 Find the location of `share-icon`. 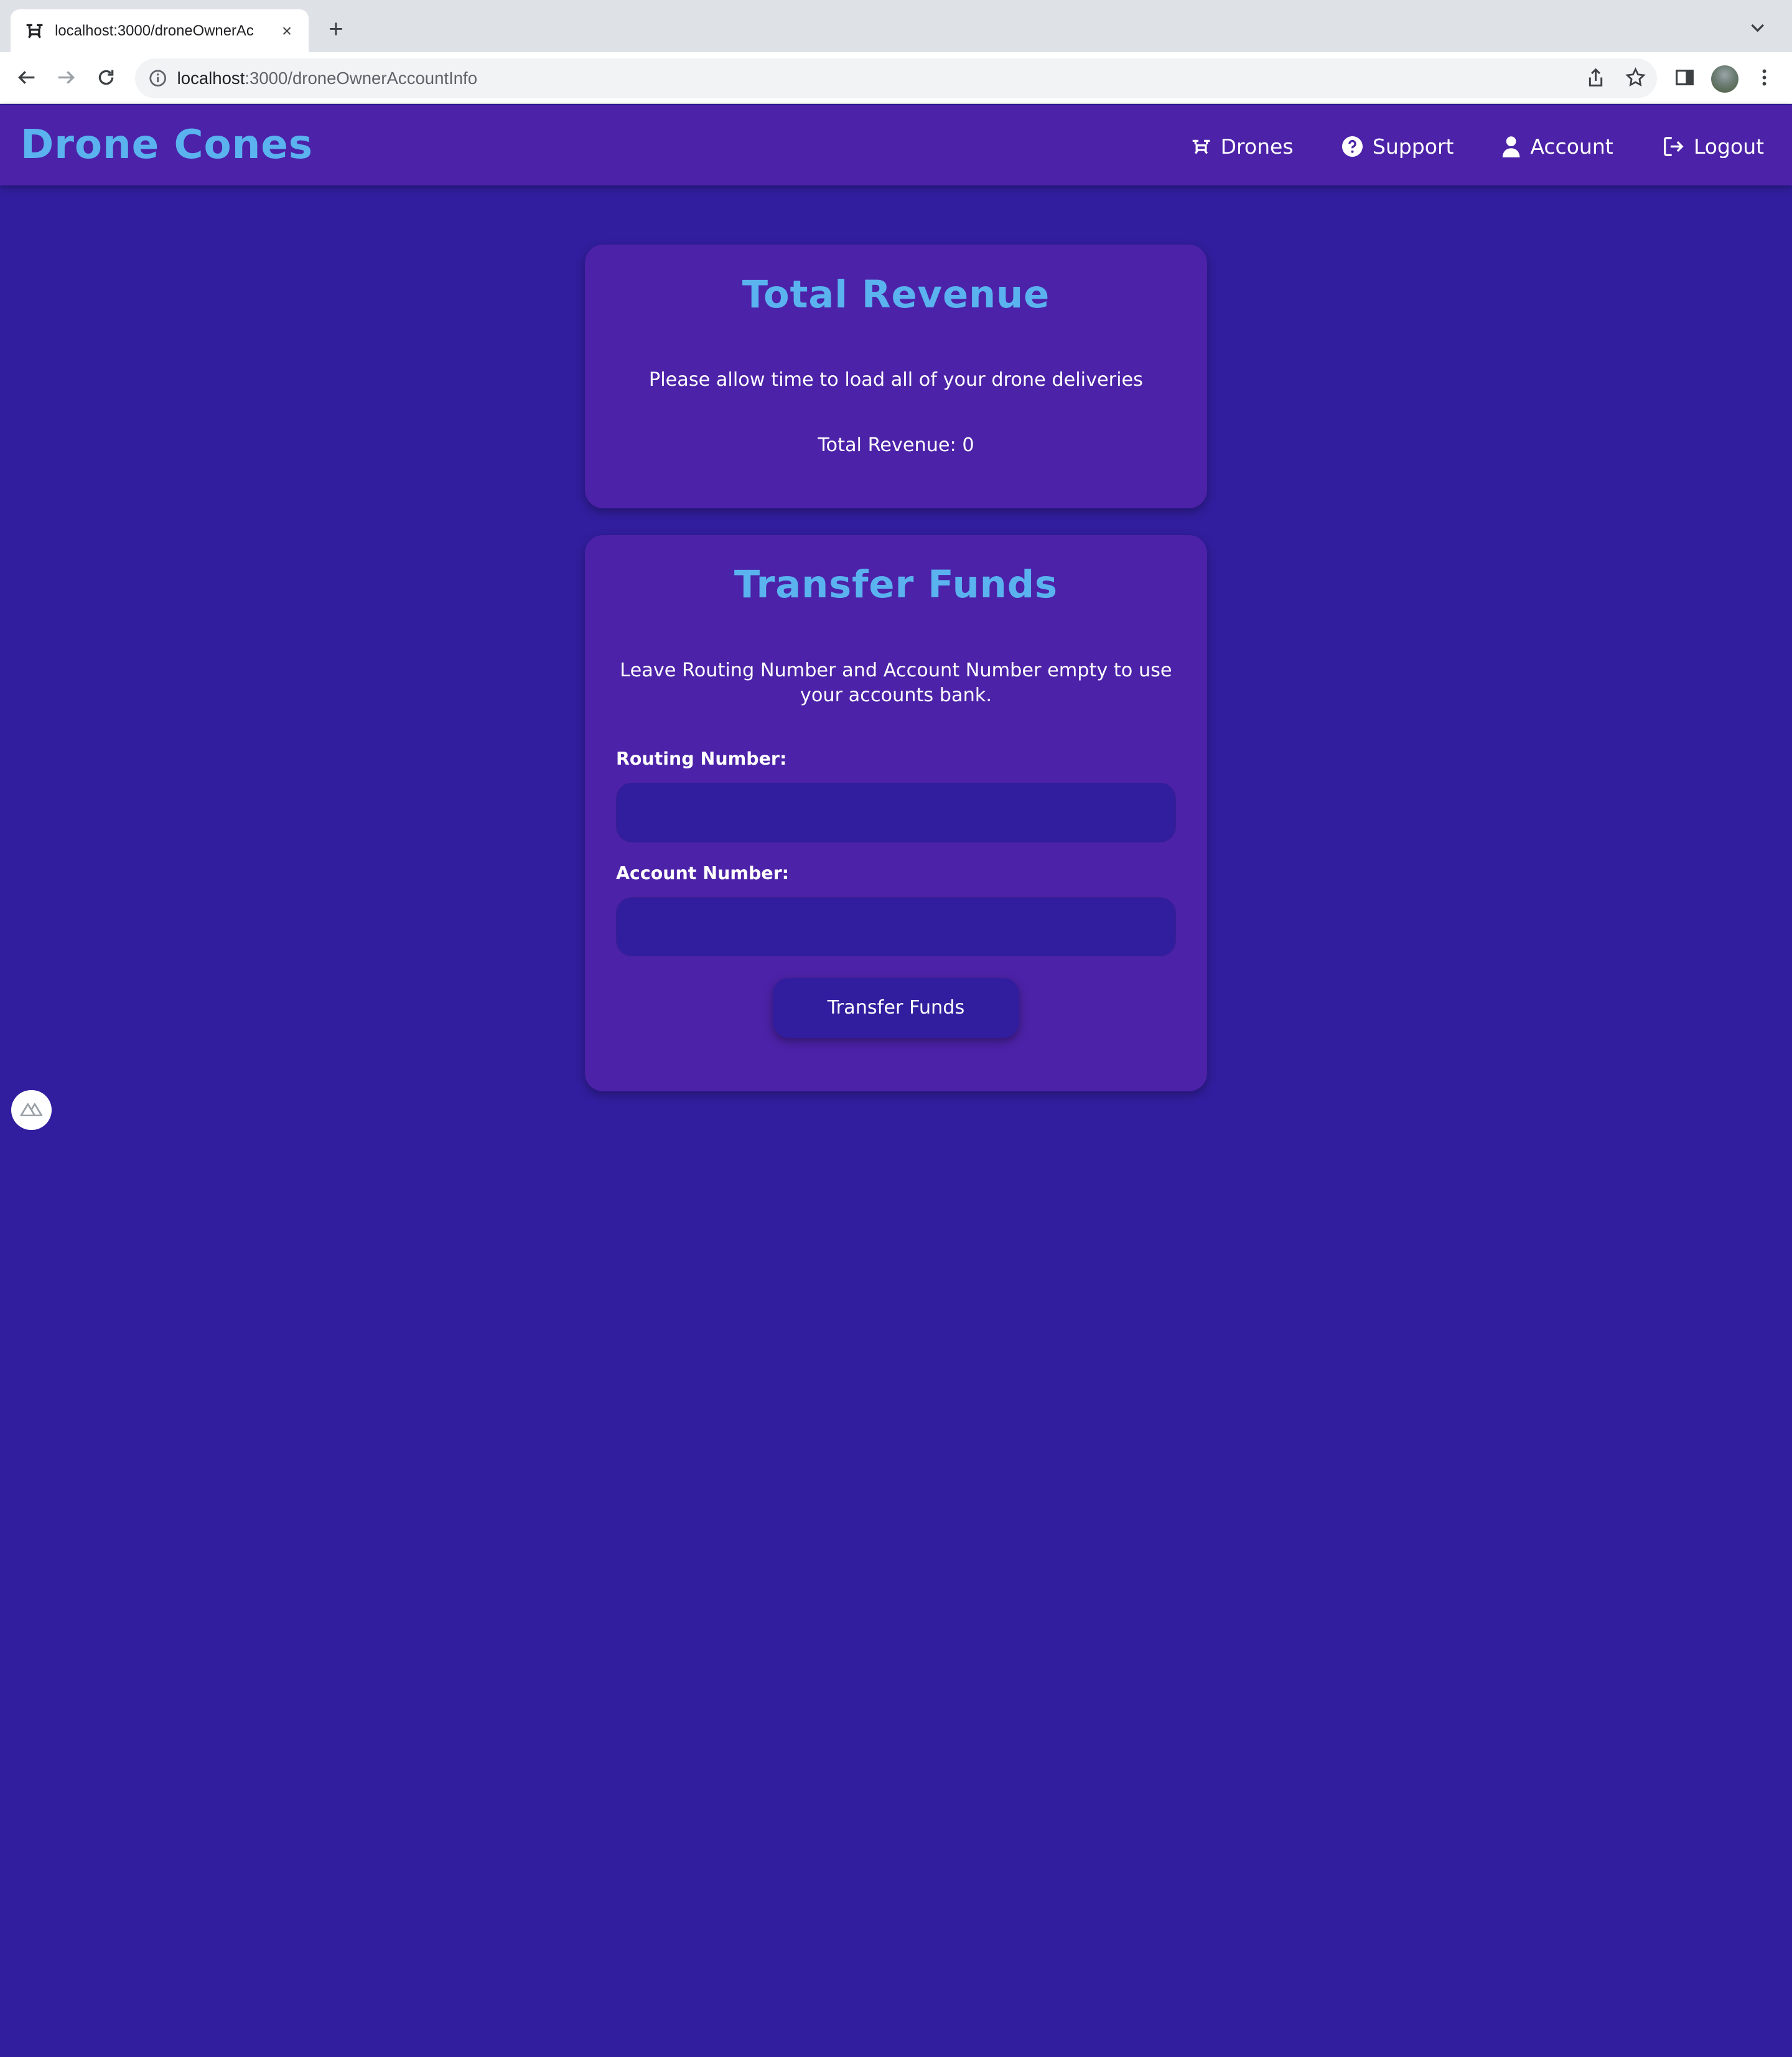

share-icon is located at coordinates (1596, 77).